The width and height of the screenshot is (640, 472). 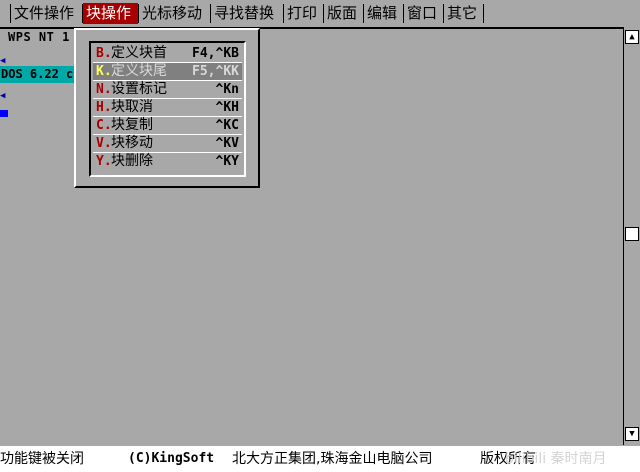 What do you see at coordinates (139, 89) in the screenshot?
I see `menu-item-label: 设置标记` at bounding box center [139, 89].